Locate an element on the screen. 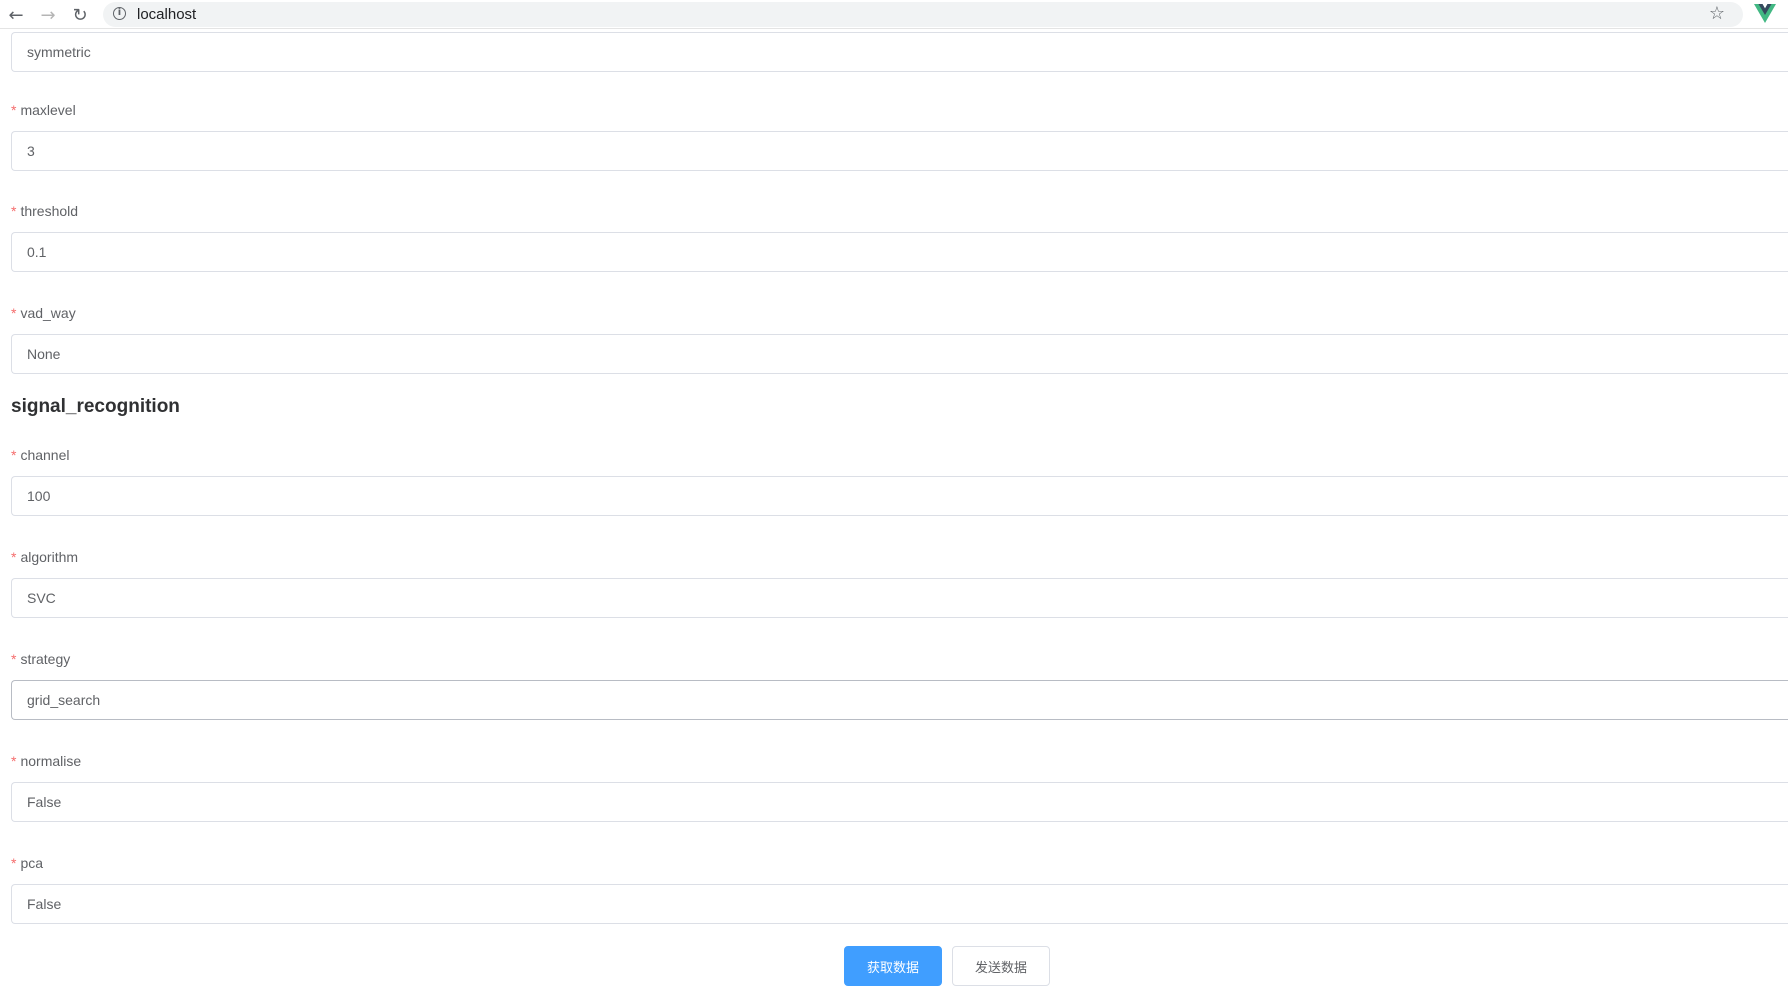 Image resolution: width=1788 pixels, height=1001 pixels. field-label-vad-way: * vad_way is located at coordinates (43, 313).